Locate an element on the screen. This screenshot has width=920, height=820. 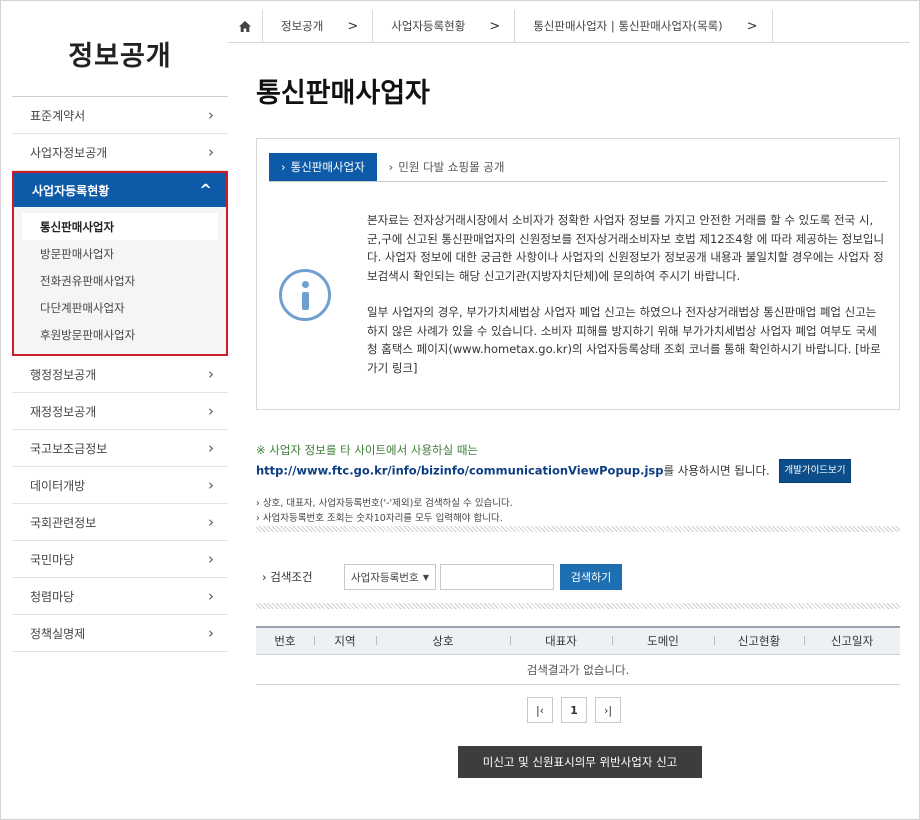
info-icon is located at coordinates (305, 295).